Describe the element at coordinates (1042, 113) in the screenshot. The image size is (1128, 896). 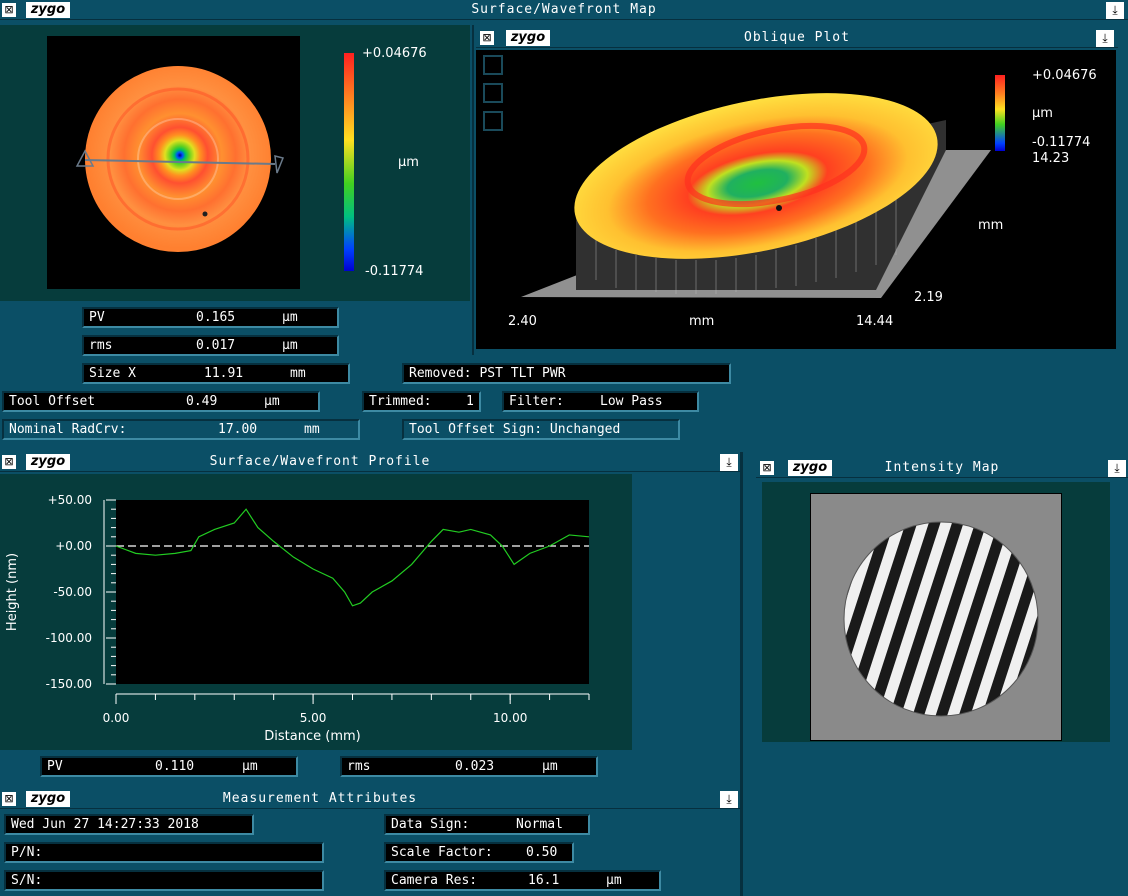
I see `oblique-scale-unit: µm` at that location.